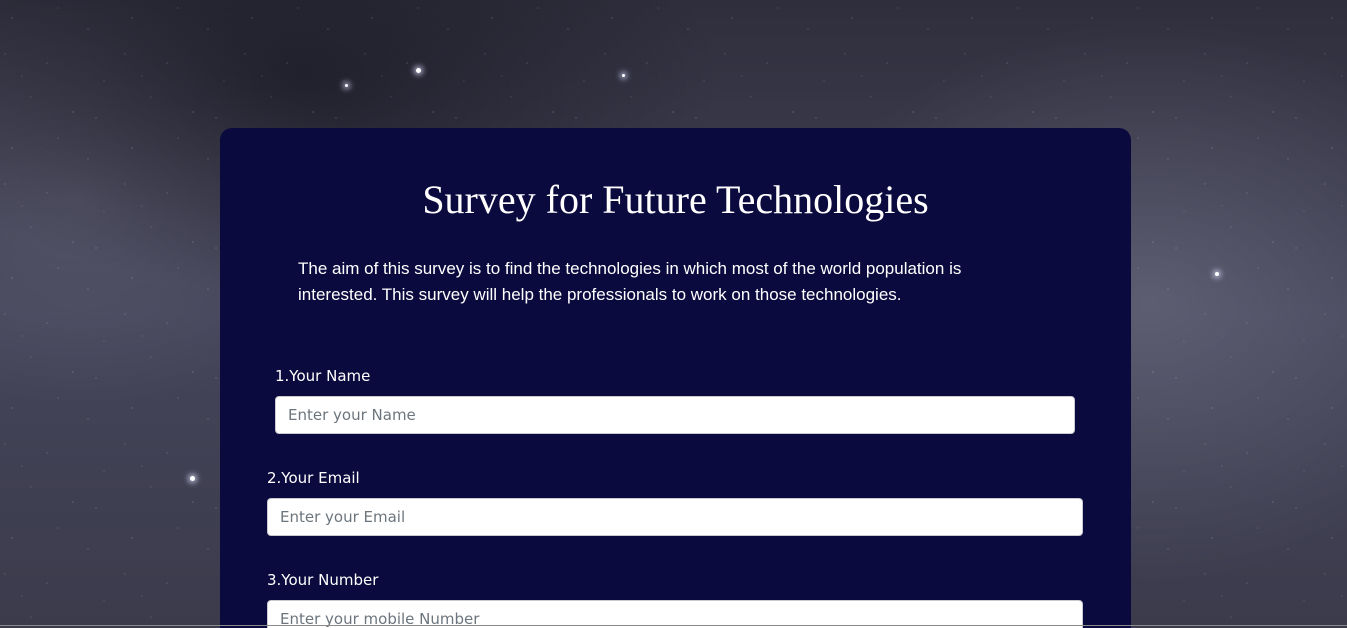 The width and height of the screenshot is (1347, 628). I want to click on viewport-bottom-divider, so click(673, 625).